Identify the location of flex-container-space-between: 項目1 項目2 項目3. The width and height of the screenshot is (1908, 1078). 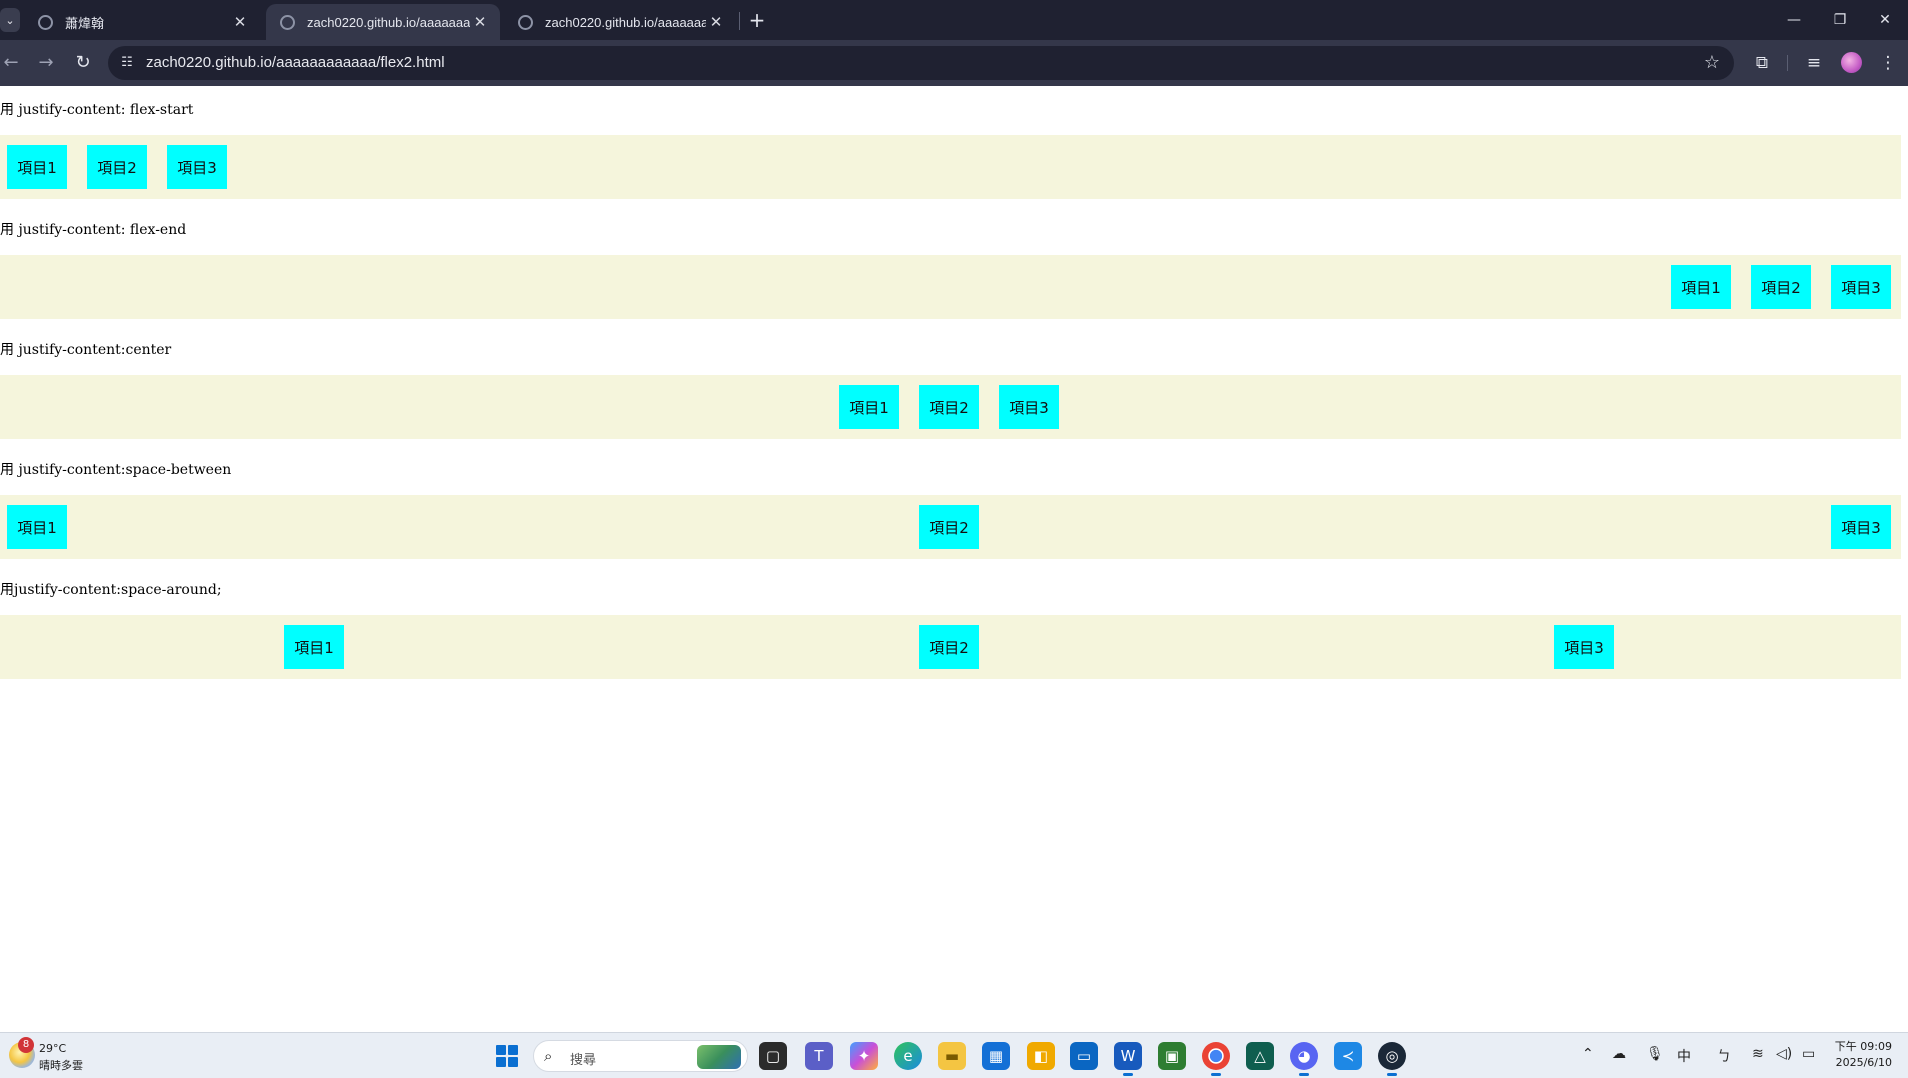
(950, 527).